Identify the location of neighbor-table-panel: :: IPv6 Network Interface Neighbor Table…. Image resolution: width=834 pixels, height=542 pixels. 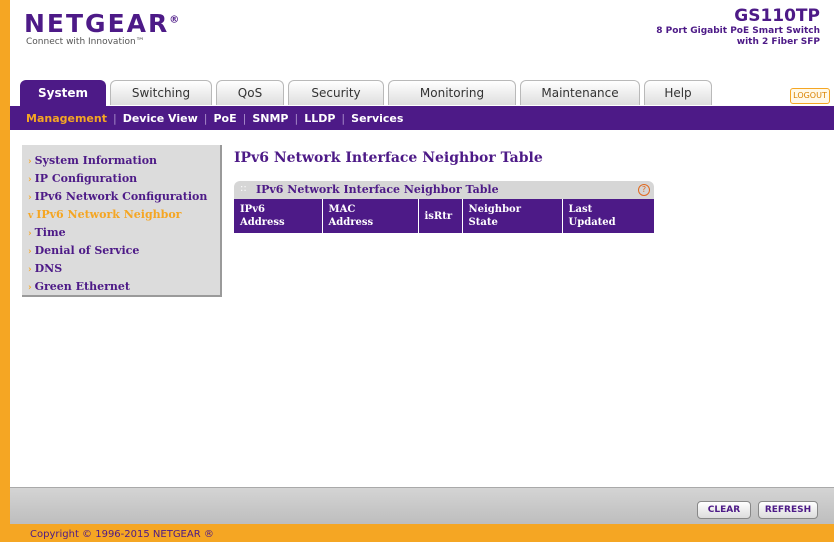
(444, 207).